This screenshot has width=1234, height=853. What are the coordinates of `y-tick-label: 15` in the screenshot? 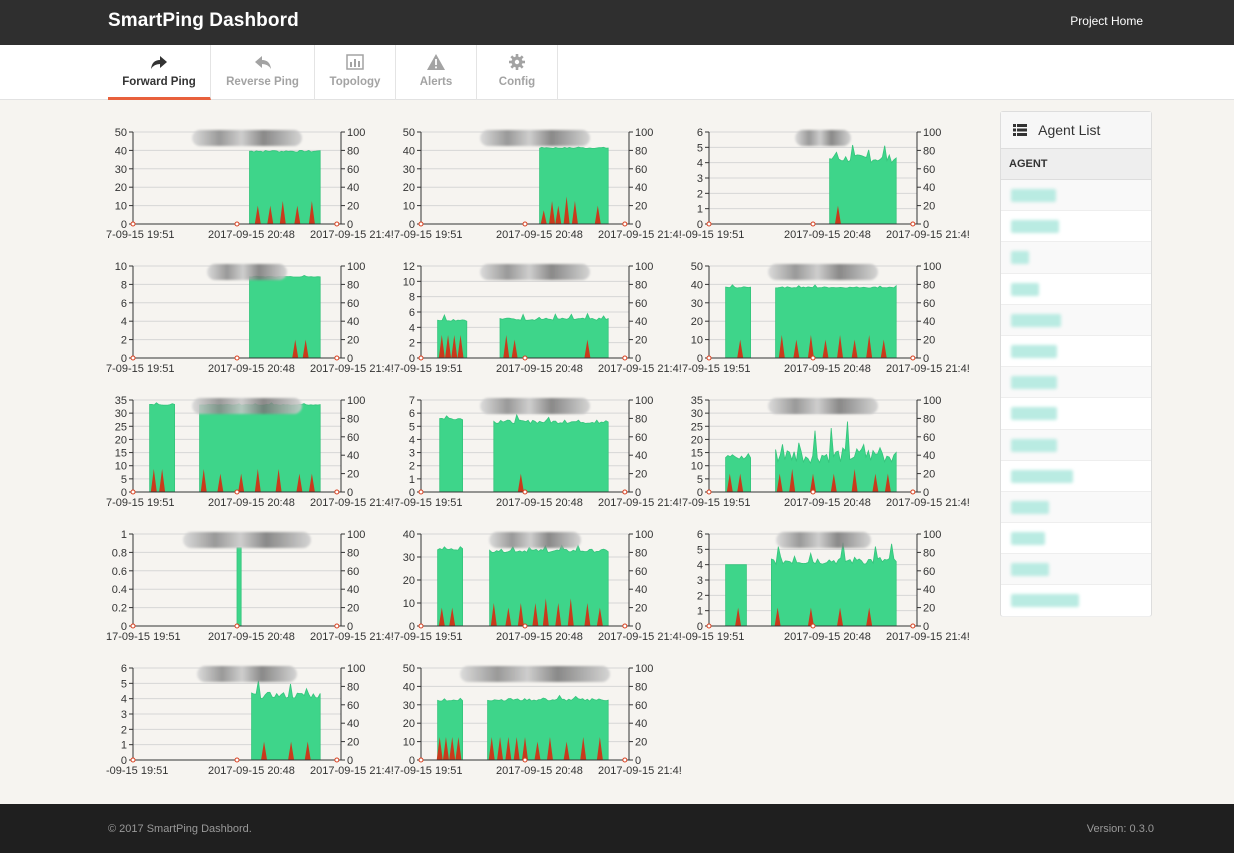 It's located at (121, 454).